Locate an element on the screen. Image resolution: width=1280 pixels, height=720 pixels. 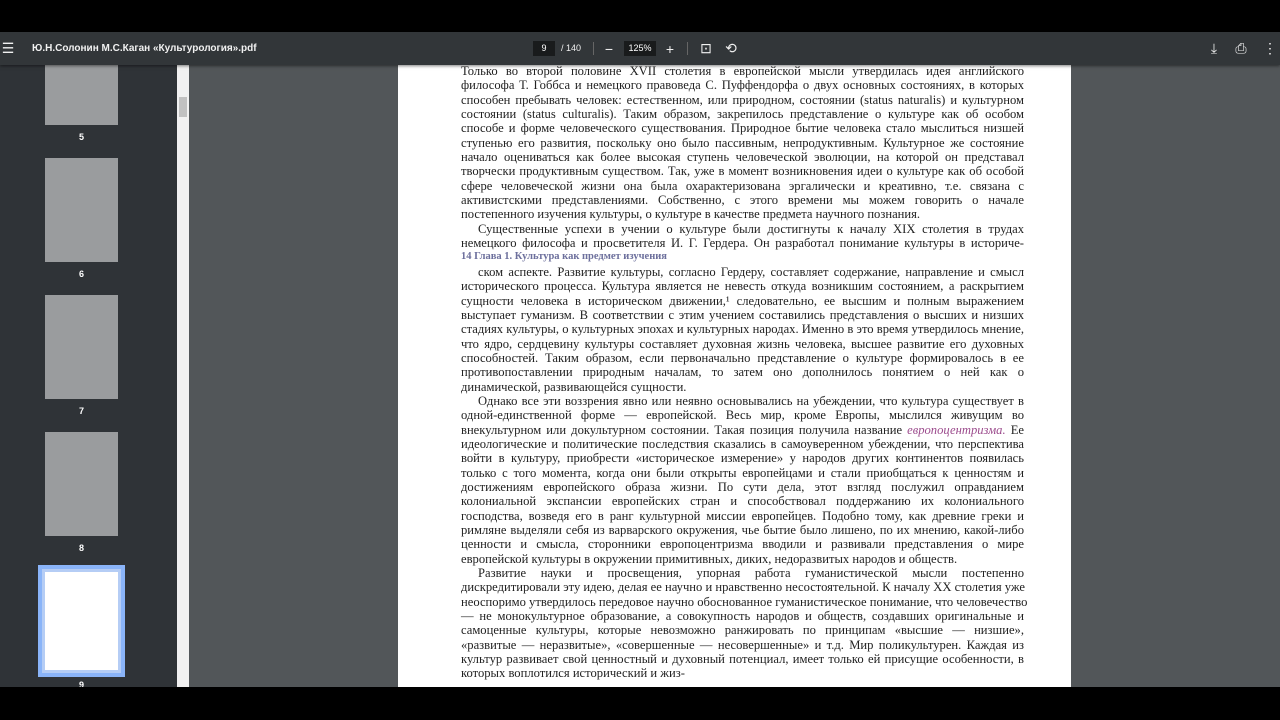
text-segment: Ее is located at coordinates (1015, 429).